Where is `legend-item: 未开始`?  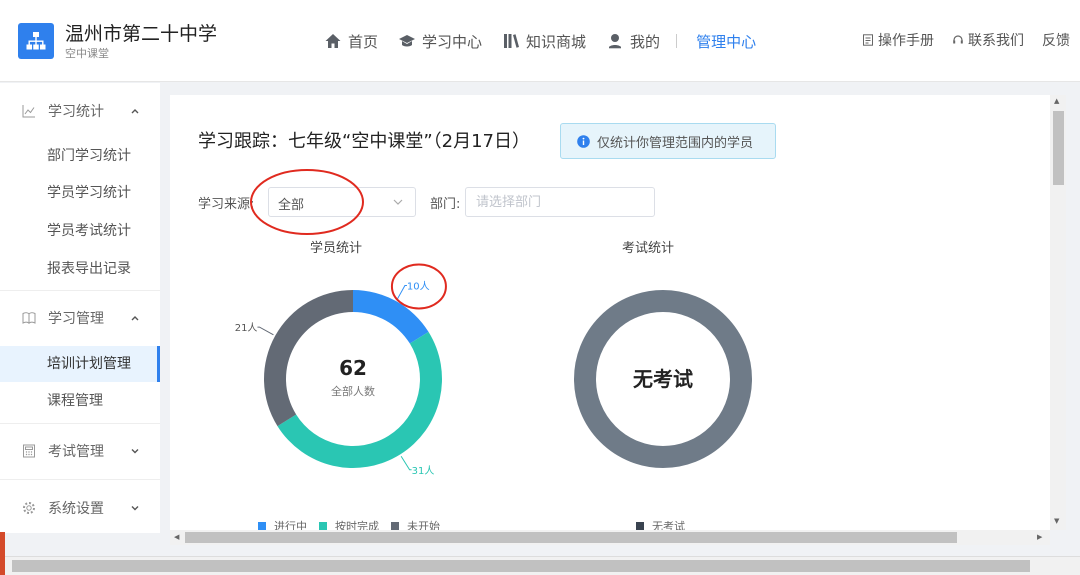
legend-item: 未开始 is located at coordinates (415, 524).